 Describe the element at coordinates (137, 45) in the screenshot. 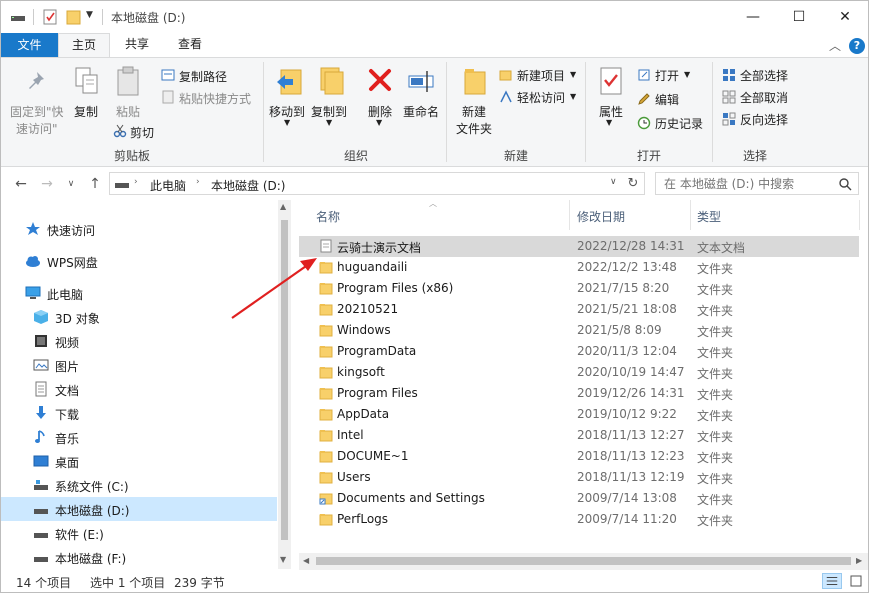

I see `tab-share: 共享` at that location.